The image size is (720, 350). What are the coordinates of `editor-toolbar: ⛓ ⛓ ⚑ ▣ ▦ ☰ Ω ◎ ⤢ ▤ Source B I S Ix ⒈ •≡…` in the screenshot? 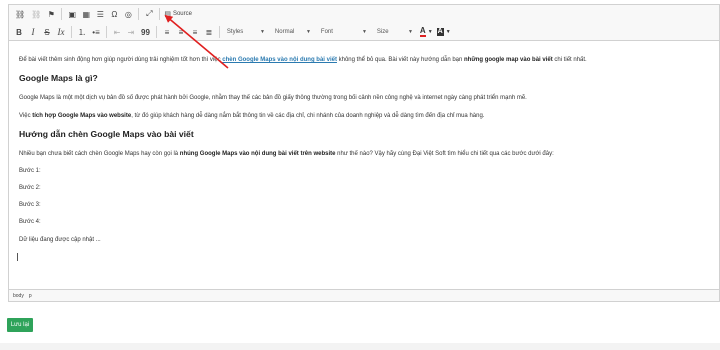 It's located at (364, 23).